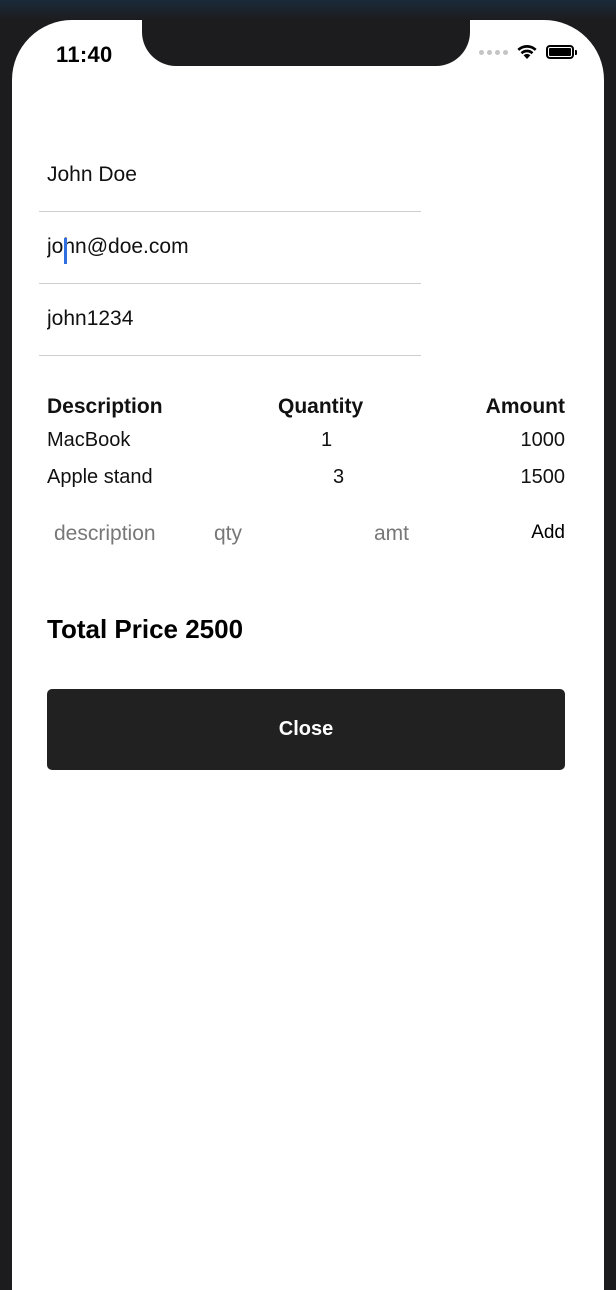 This screenshot has height=1290, width=616. What do you see at coordinates (89, 440) in the screenshot?
I see `row-description: MacBook` at bounding box center [89, 440].